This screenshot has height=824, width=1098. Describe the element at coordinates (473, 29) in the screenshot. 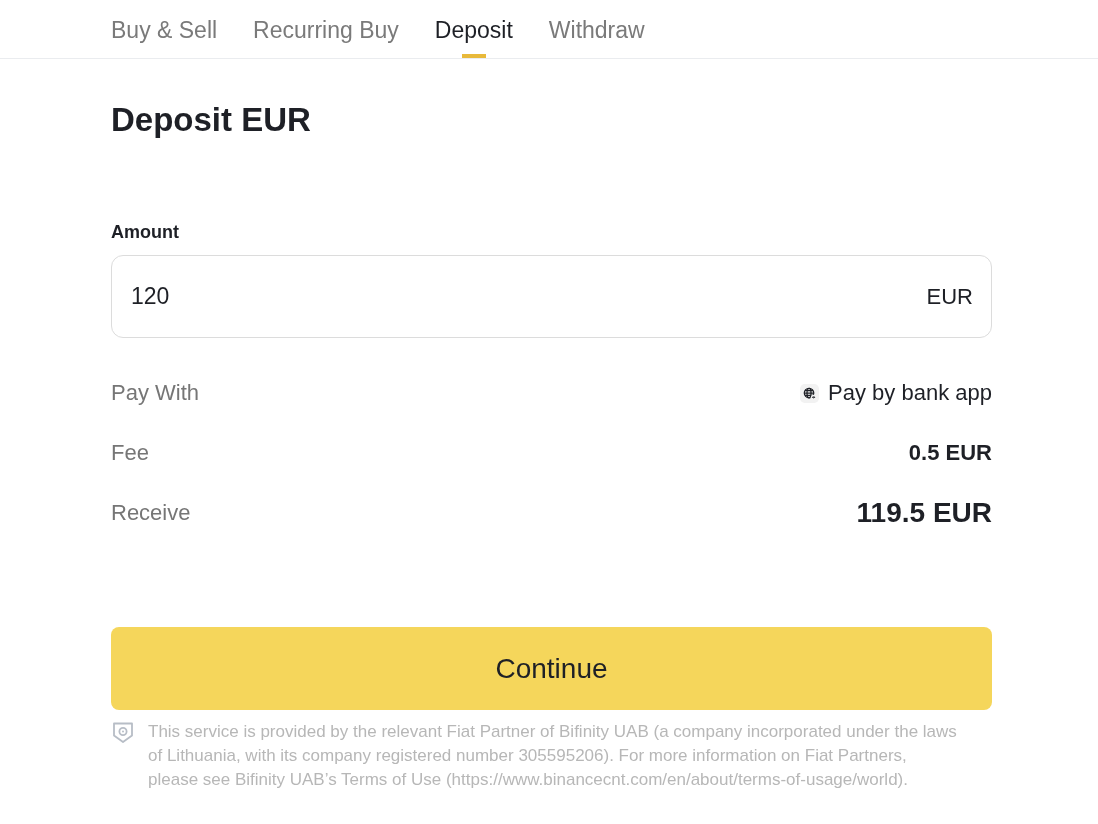

I see `tab: Deposit` at that location.